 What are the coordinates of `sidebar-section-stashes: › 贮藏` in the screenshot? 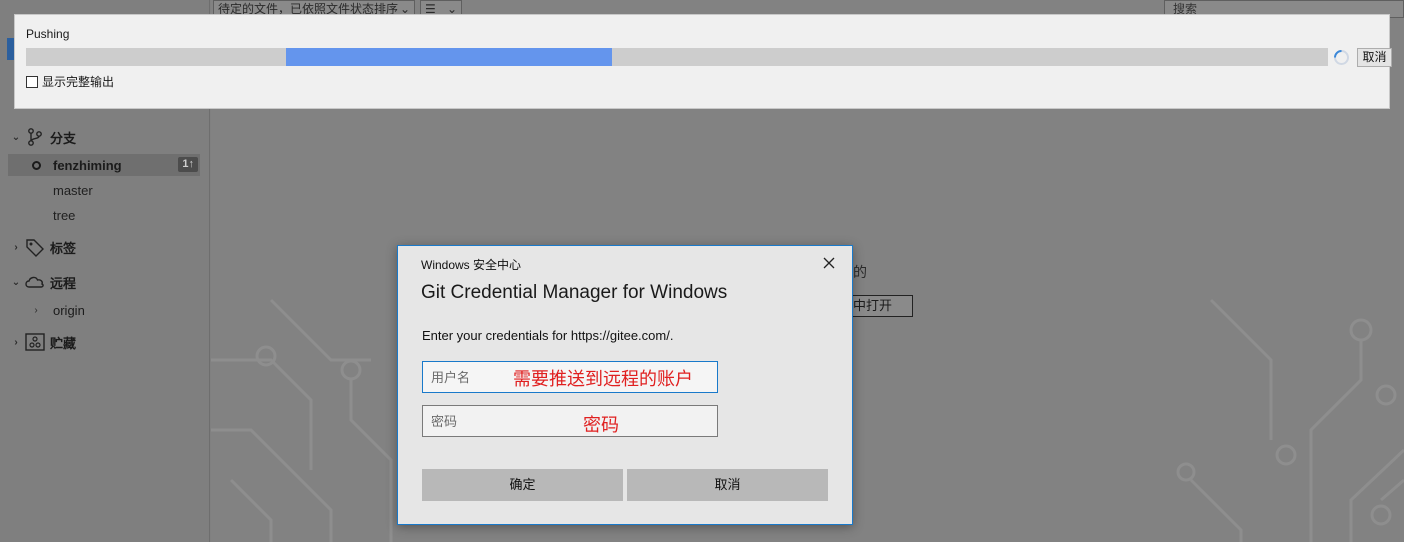 It's located at (100, 342).